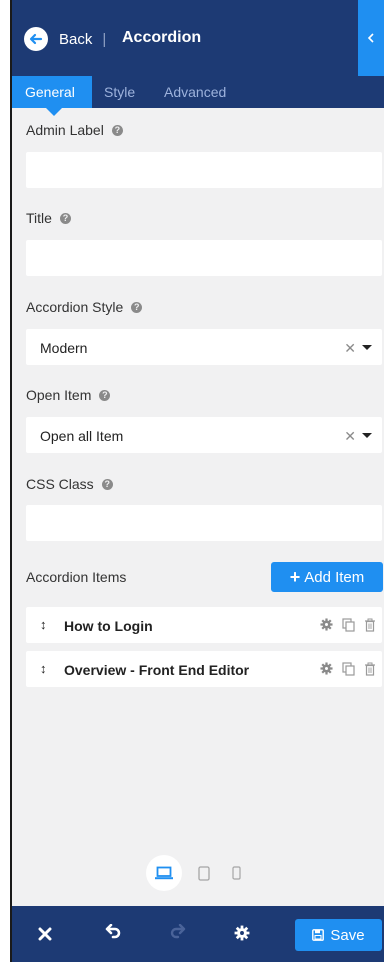  What do you see at coordinates (162, 37) in the screenshot?
I see `panel-title: Accordion` at bounding box center [162, 37].